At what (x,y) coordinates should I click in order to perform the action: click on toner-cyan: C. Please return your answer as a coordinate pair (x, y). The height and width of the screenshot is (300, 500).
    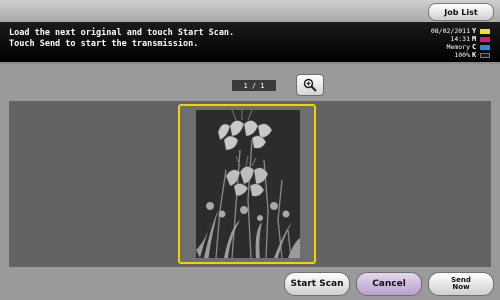
    Looking at the image, I should click on (484, 47).